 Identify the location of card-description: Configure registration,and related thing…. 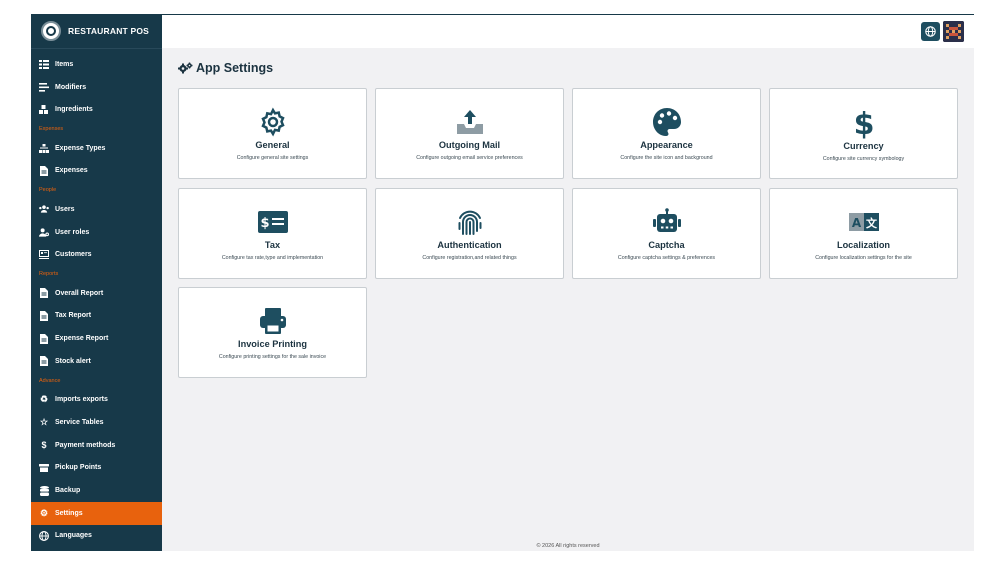
(469, 257).